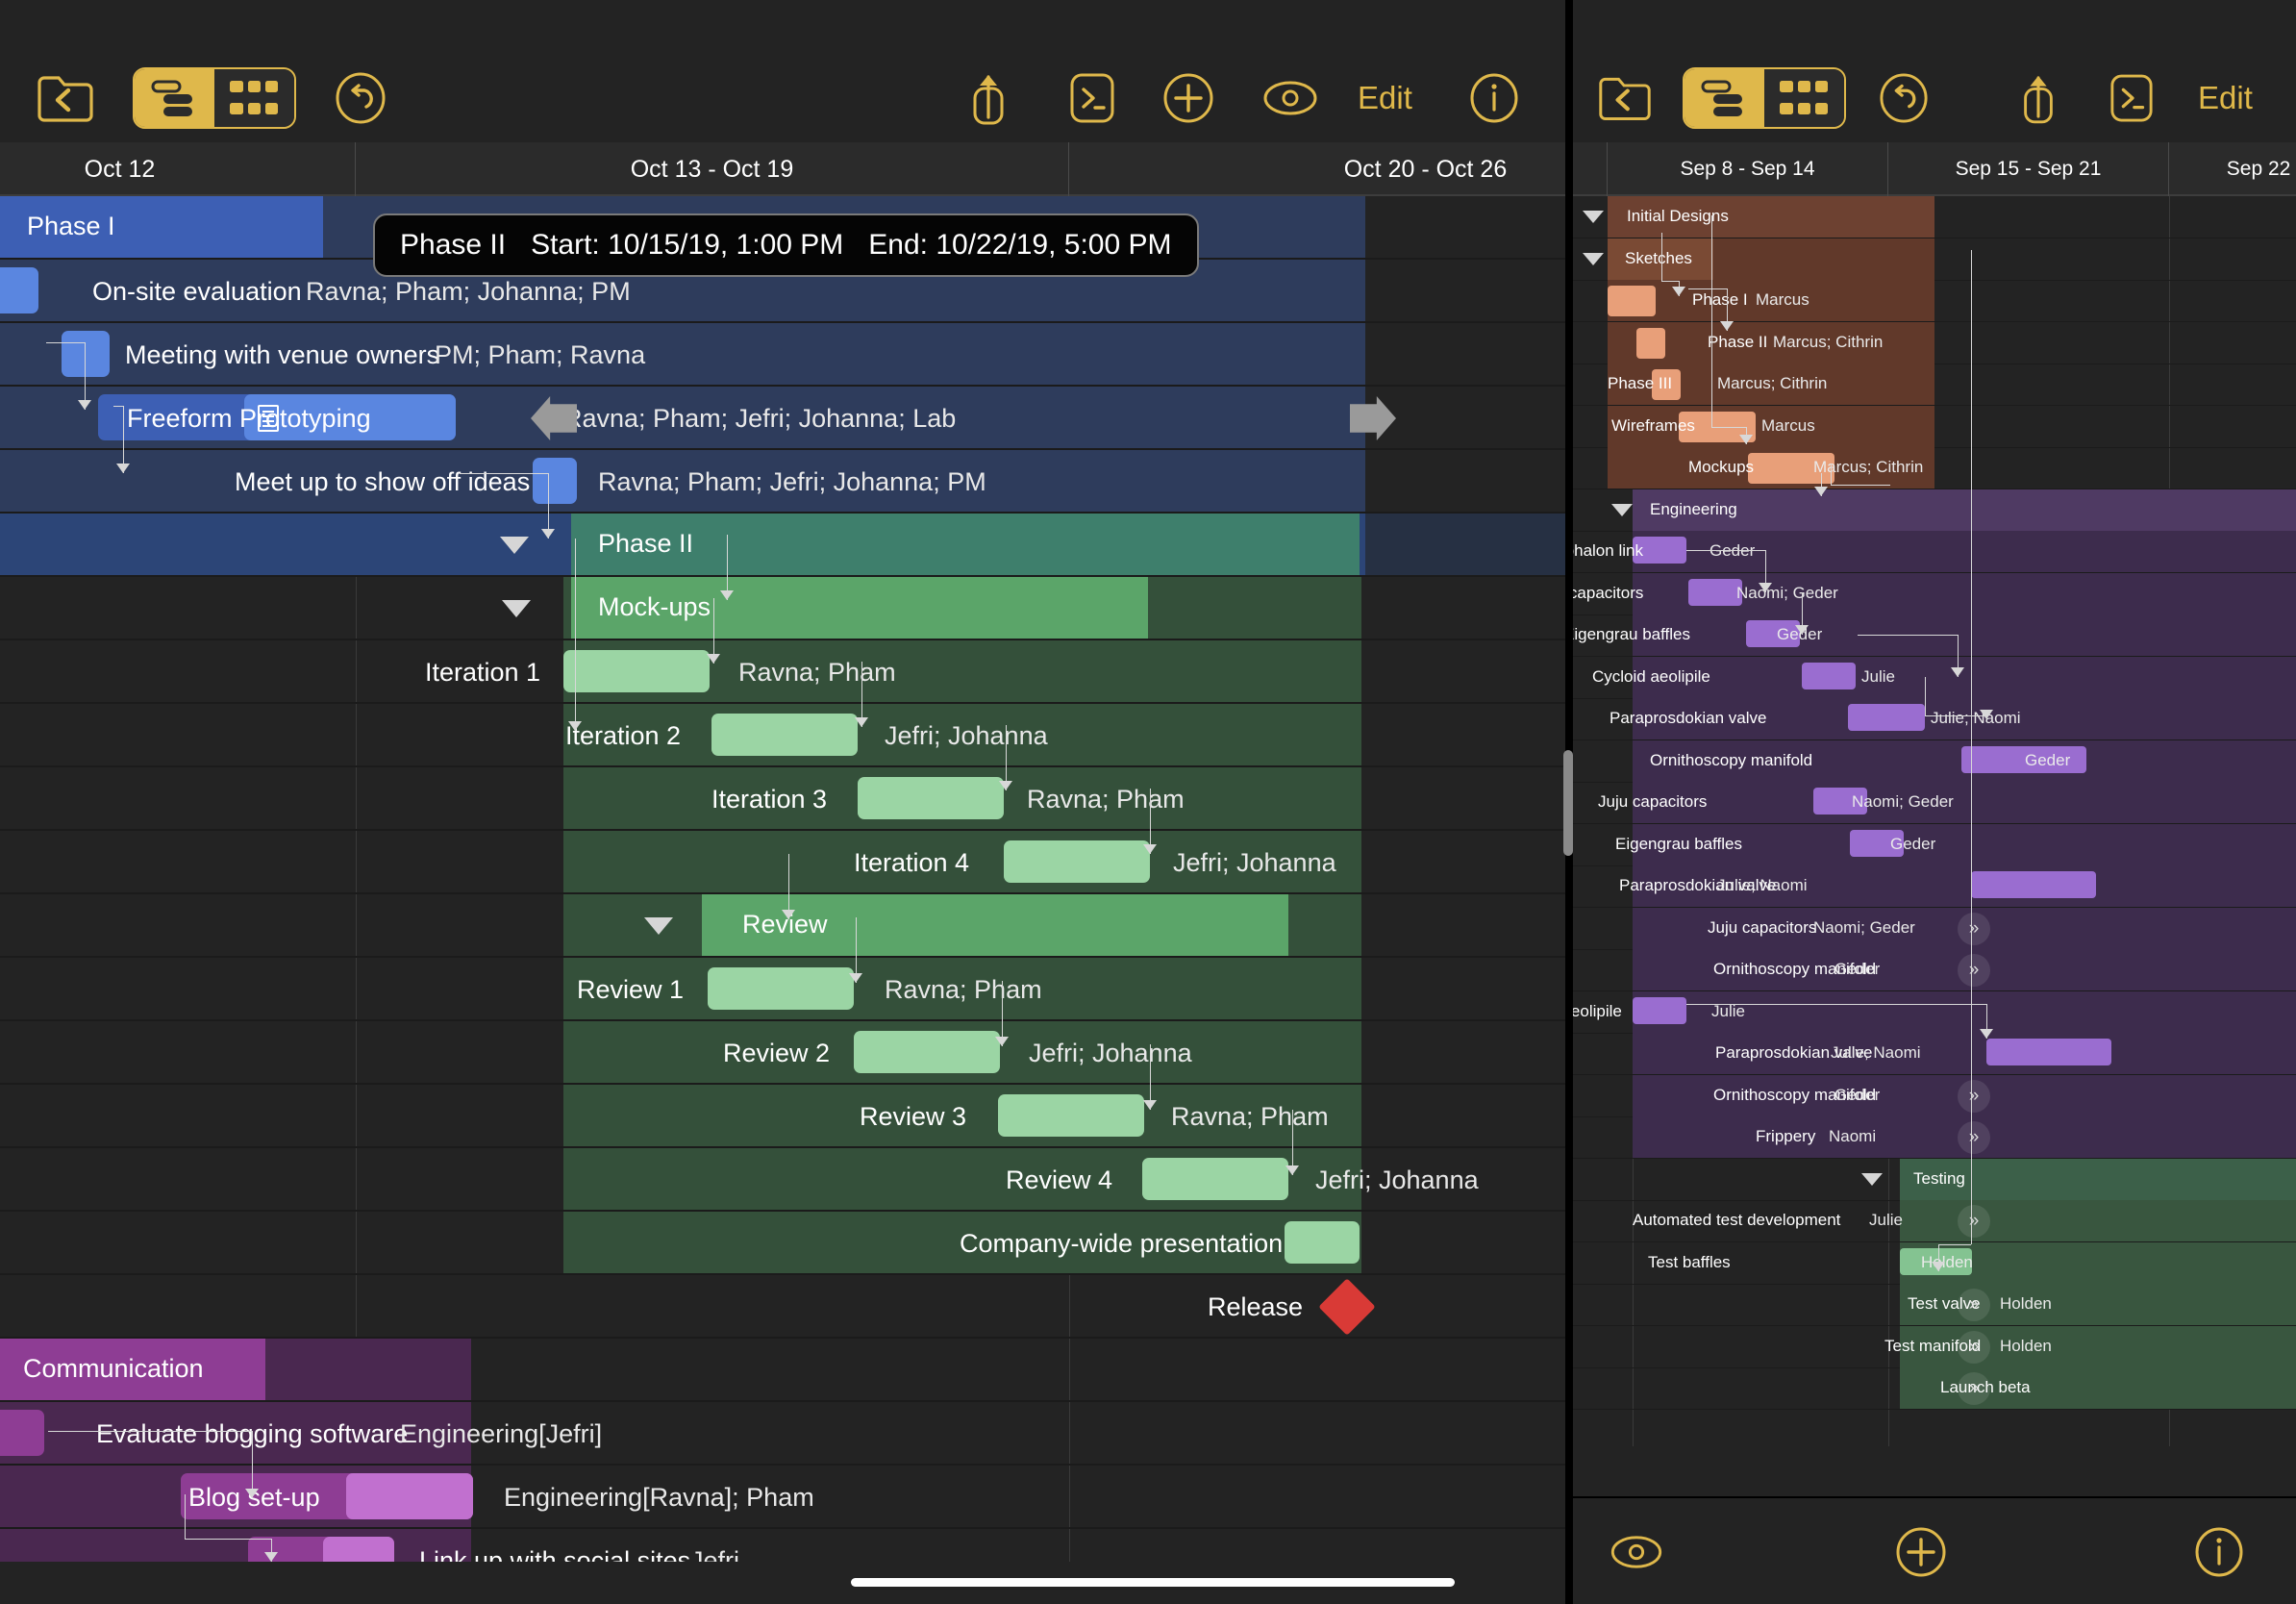 Image resolution: width=2296 pixels, height=1604 pixels. What do you see at coordinates (1934, 1180) in the screenshot?
I see `gantt-row: Testing` at bounding box center [1934, 1180].